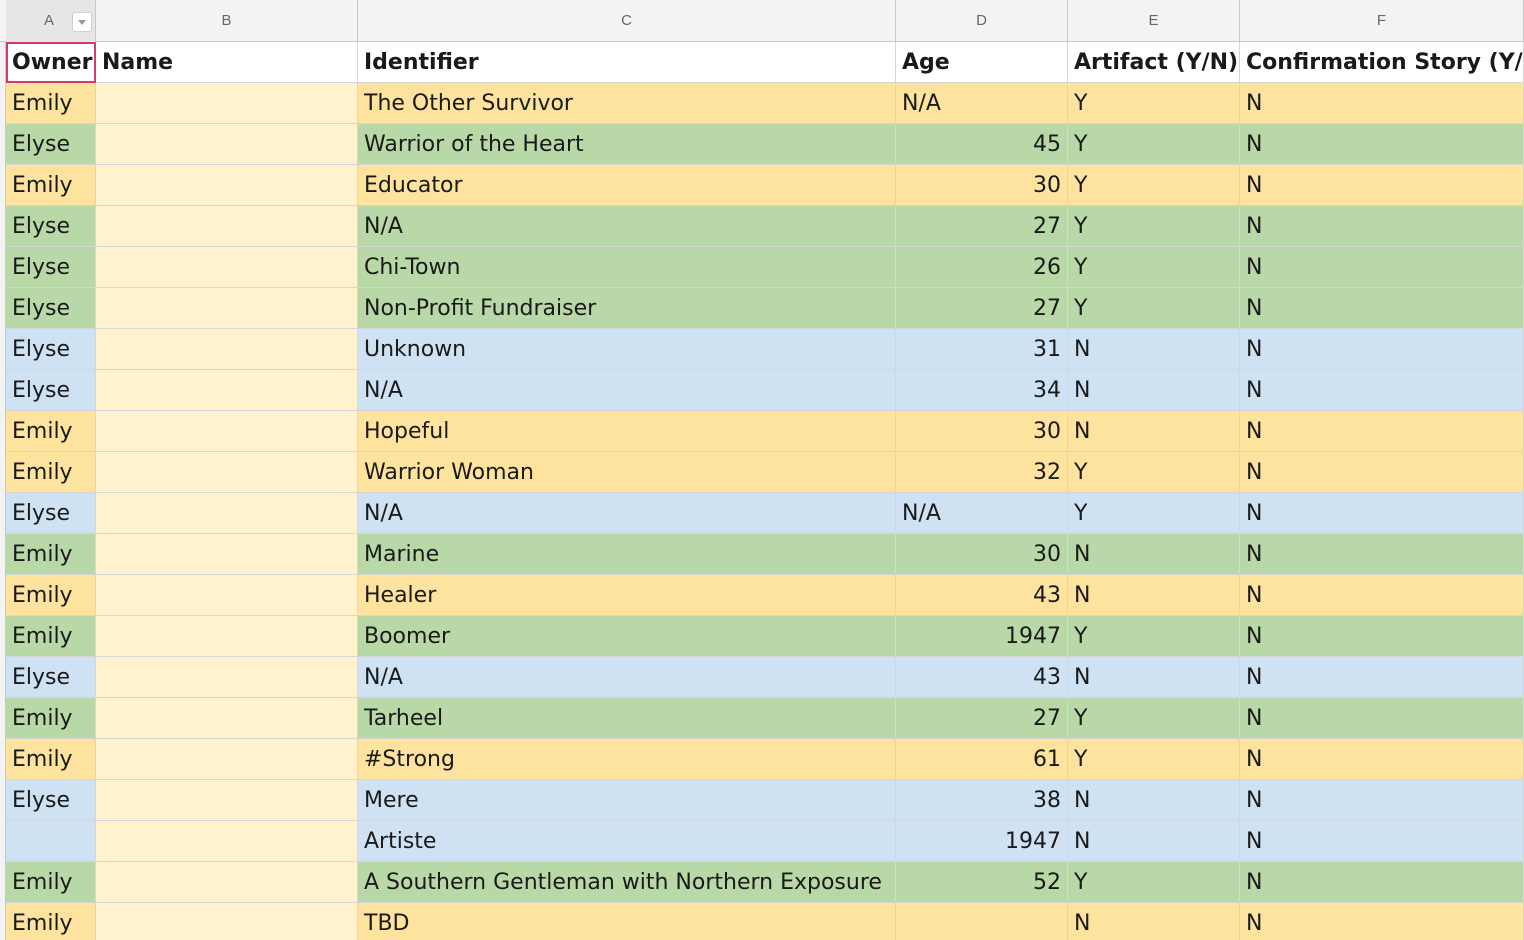  Describe the element at coordinates (227, 21) in the screenshot. I see `column-b-header: B` at that location.